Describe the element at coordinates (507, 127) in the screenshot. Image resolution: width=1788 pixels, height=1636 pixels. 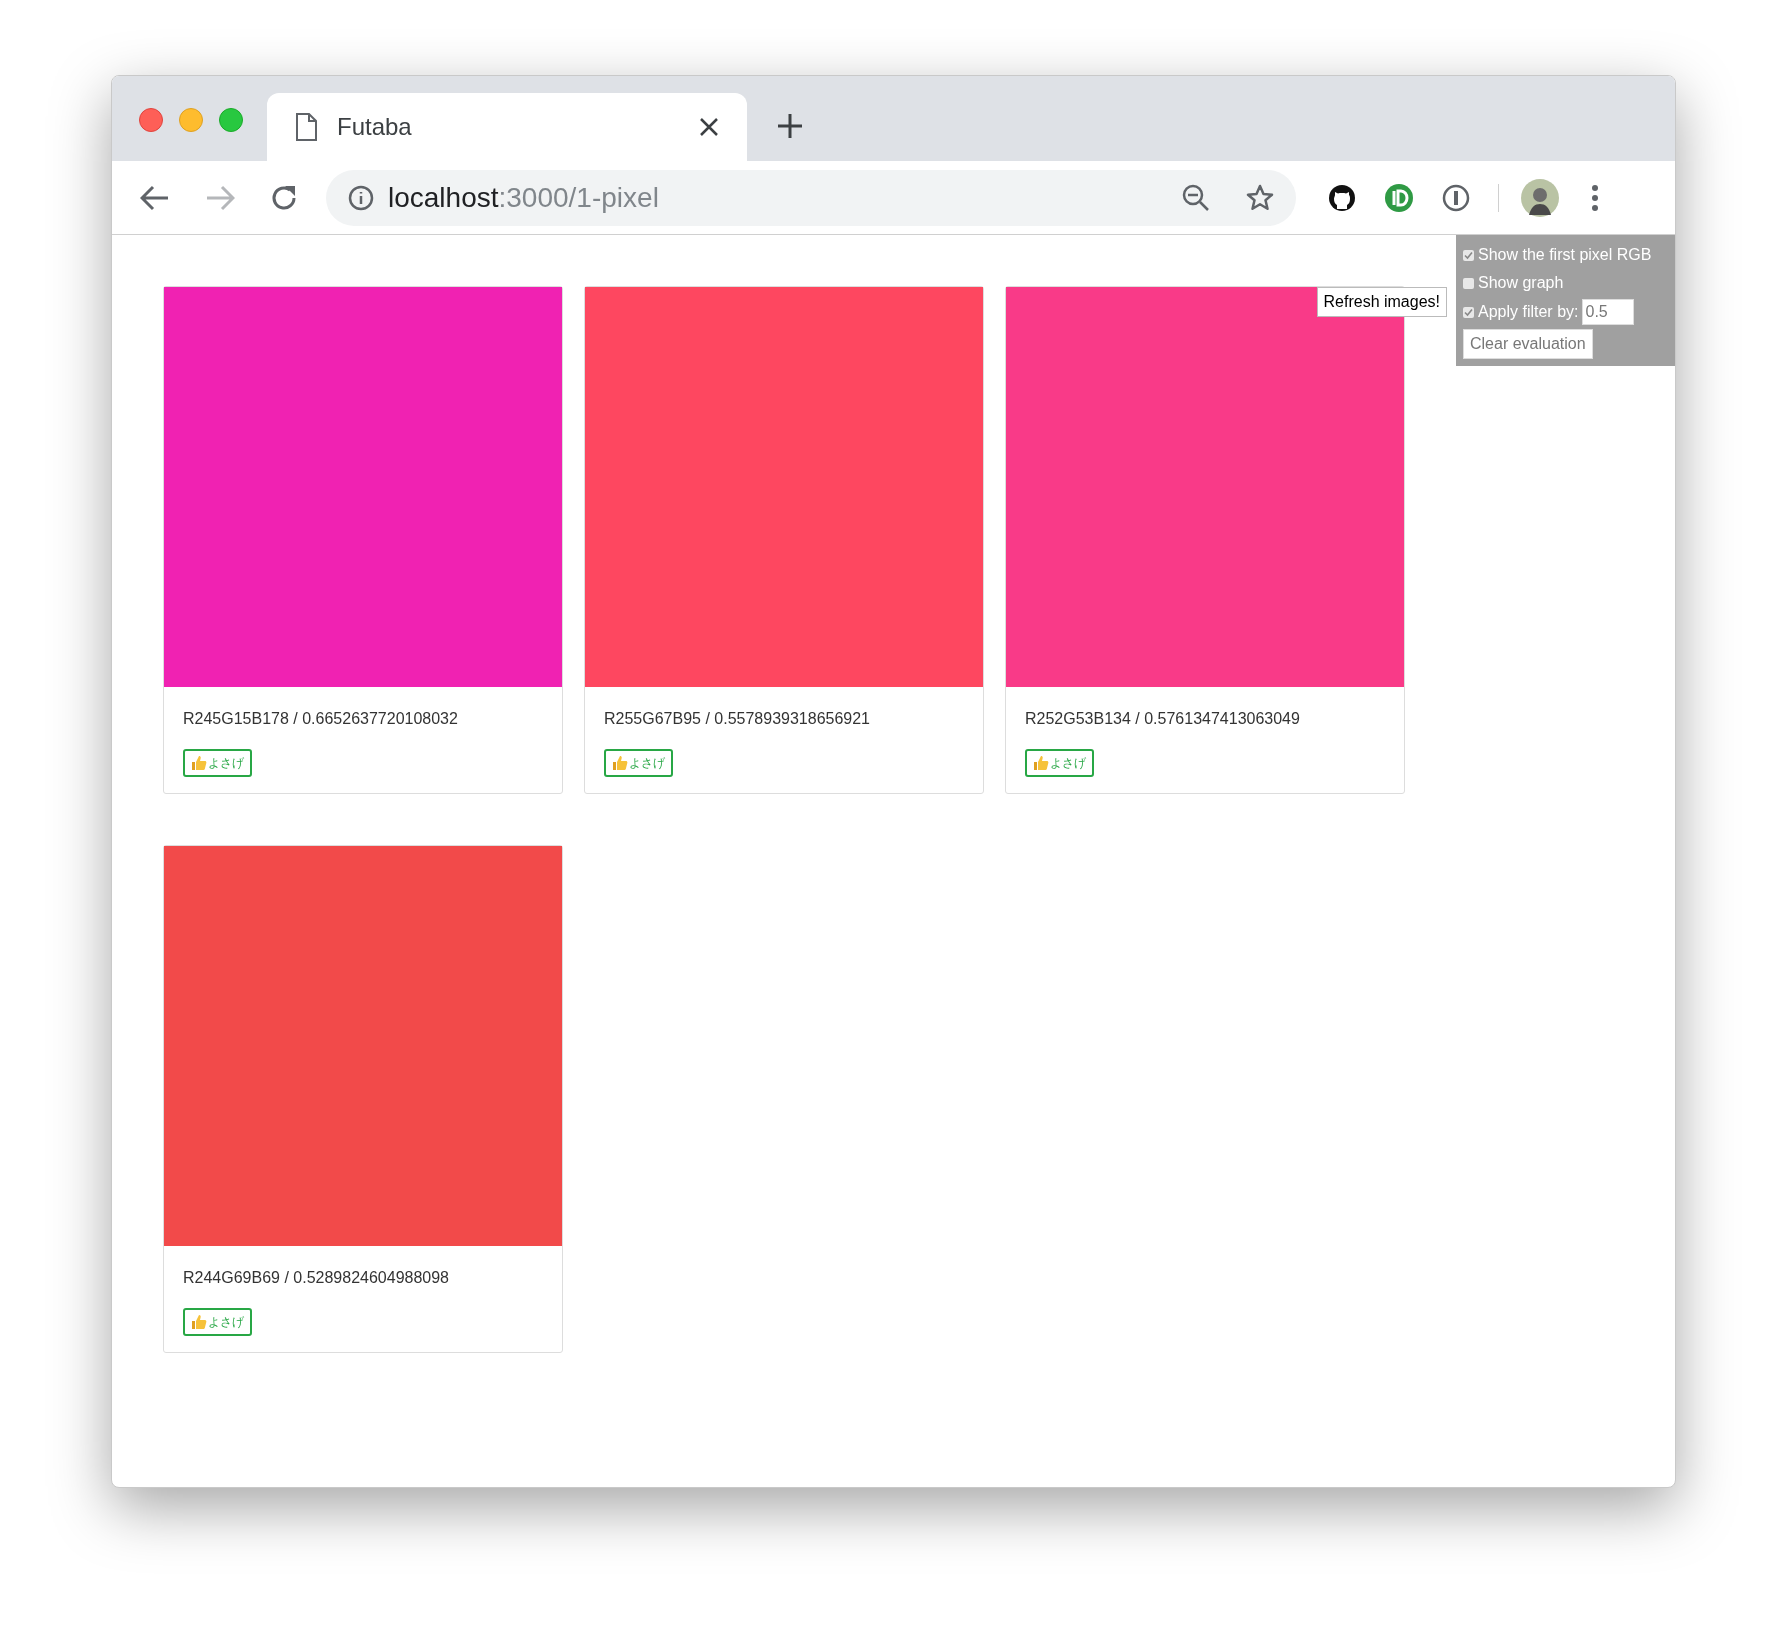
I see `browser-tab: Futaba` at that location.